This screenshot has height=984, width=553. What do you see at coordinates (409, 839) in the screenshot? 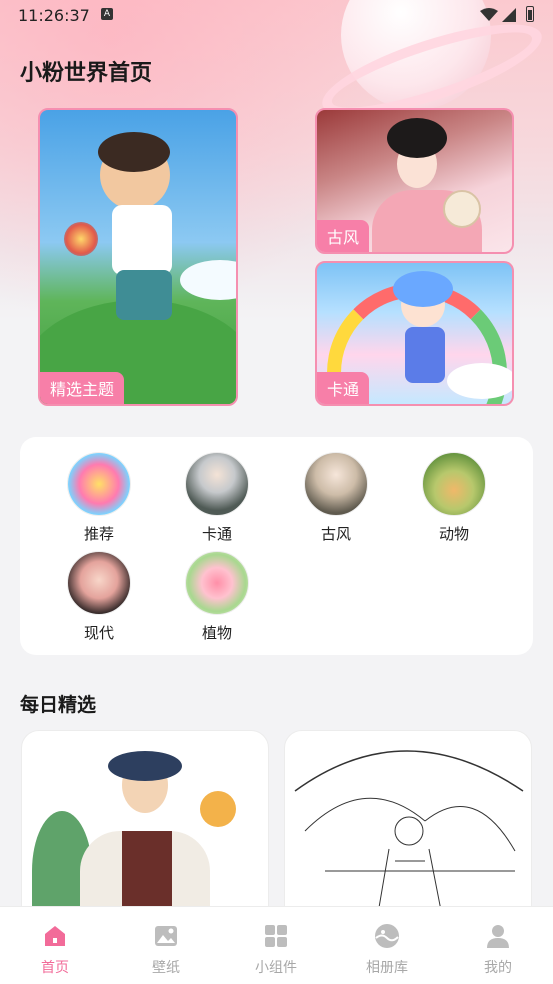
I see `line-art-illustration` at bounding box center [409, 839].